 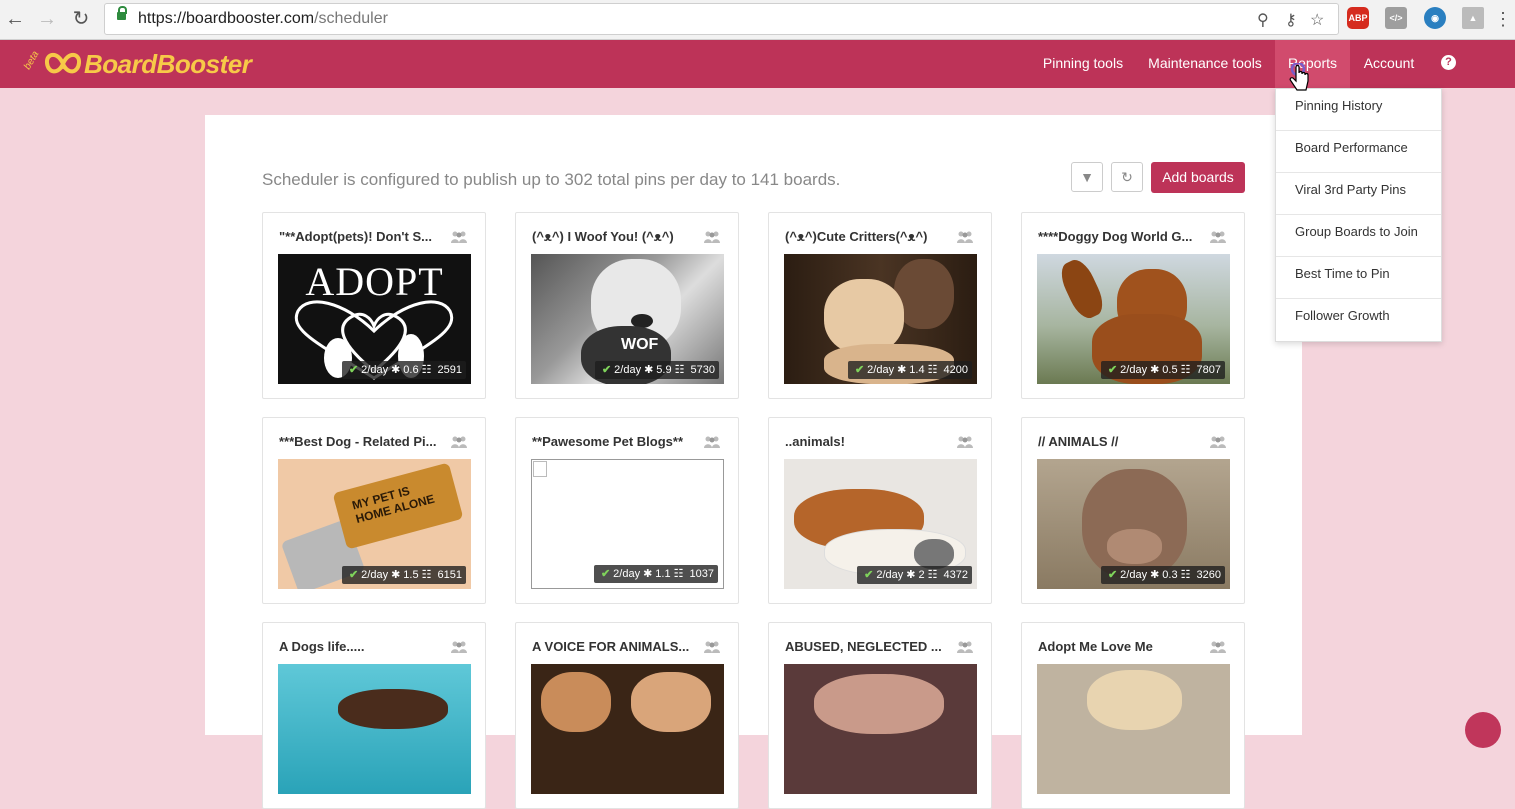 What do you see at coordinates (1358, 320) in the screenshot?
I see `menu-item-follower-growth: Follower Growth` at bounding box center [1358, 320].